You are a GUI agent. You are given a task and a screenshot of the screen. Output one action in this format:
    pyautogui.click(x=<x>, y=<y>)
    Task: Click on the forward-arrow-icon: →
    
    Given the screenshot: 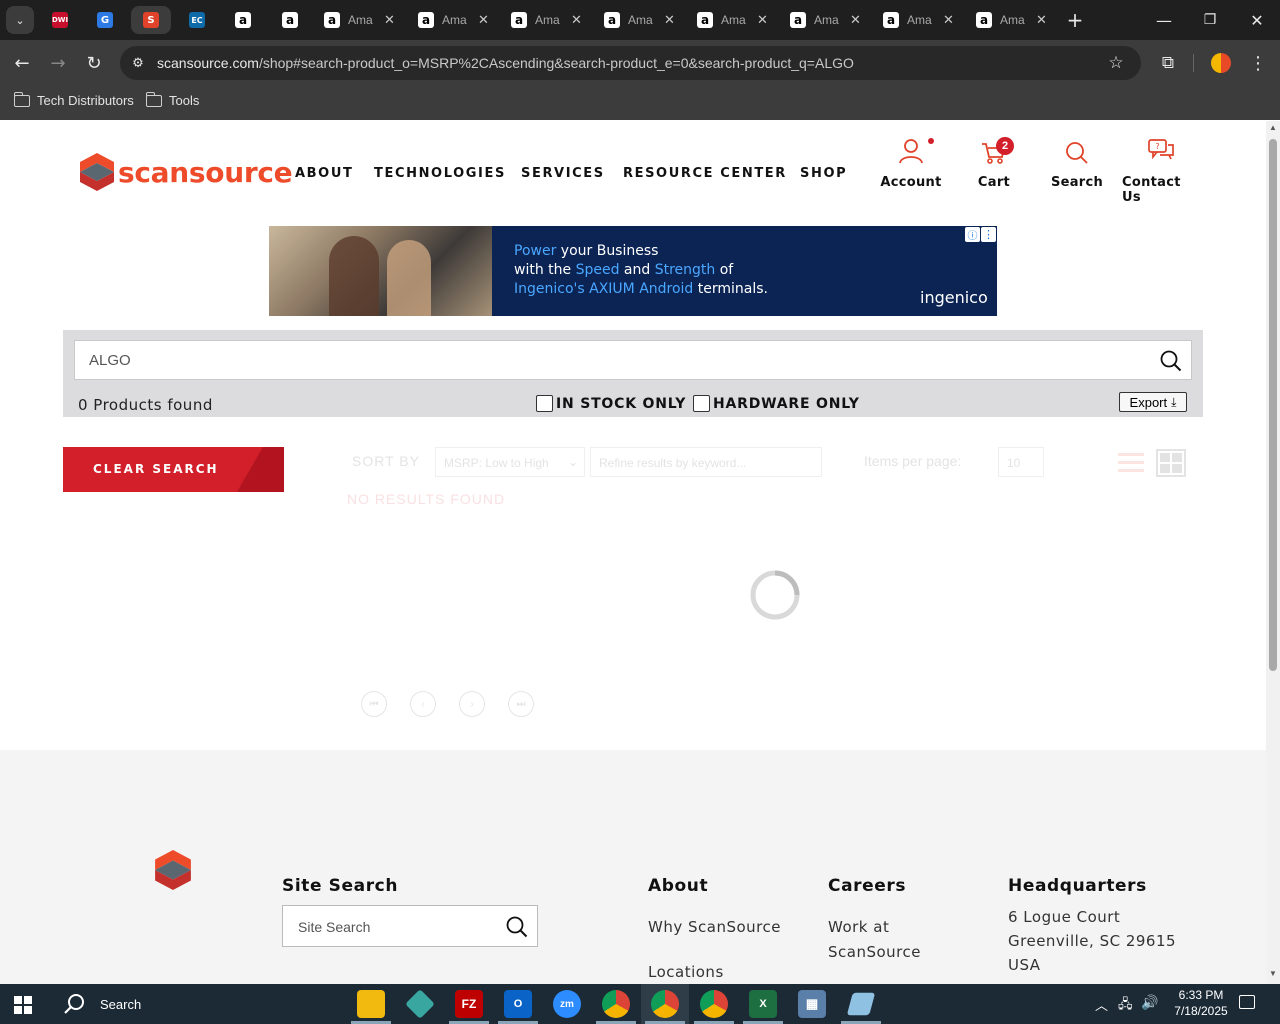 What is the action you would take?
    pyautogui.click(x=58, y=63)
    